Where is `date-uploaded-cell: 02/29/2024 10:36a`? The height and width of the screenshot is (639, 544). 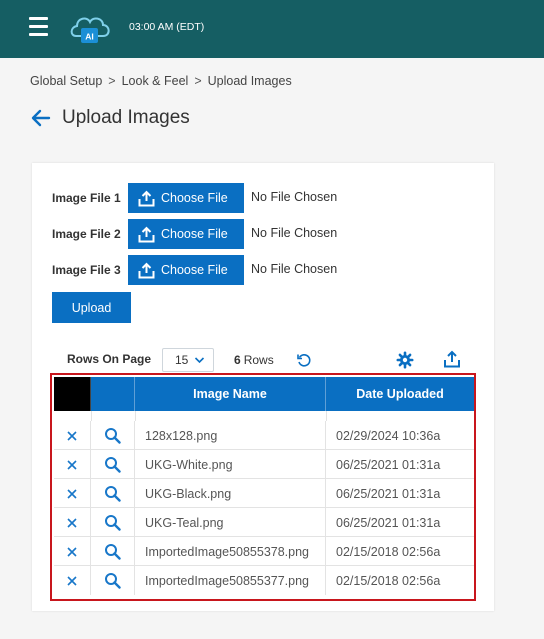
date-uploaded-cell: 02/29/2024 10:36a is located at coordinates (388, 435).